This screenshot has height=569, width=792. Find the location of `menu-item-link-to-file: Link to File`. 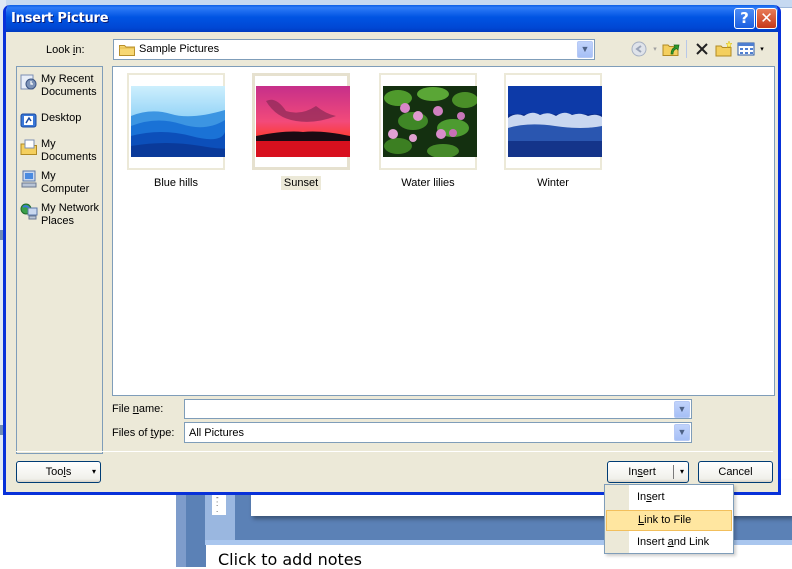

menu-item-link-to-file: Link to File is located at coordinates (669, 520).